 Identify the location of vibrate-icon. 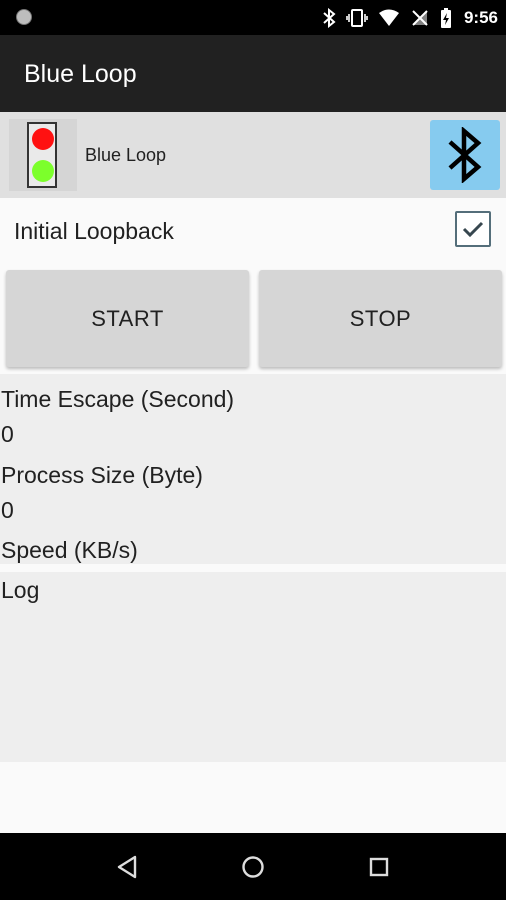
(357, 17).